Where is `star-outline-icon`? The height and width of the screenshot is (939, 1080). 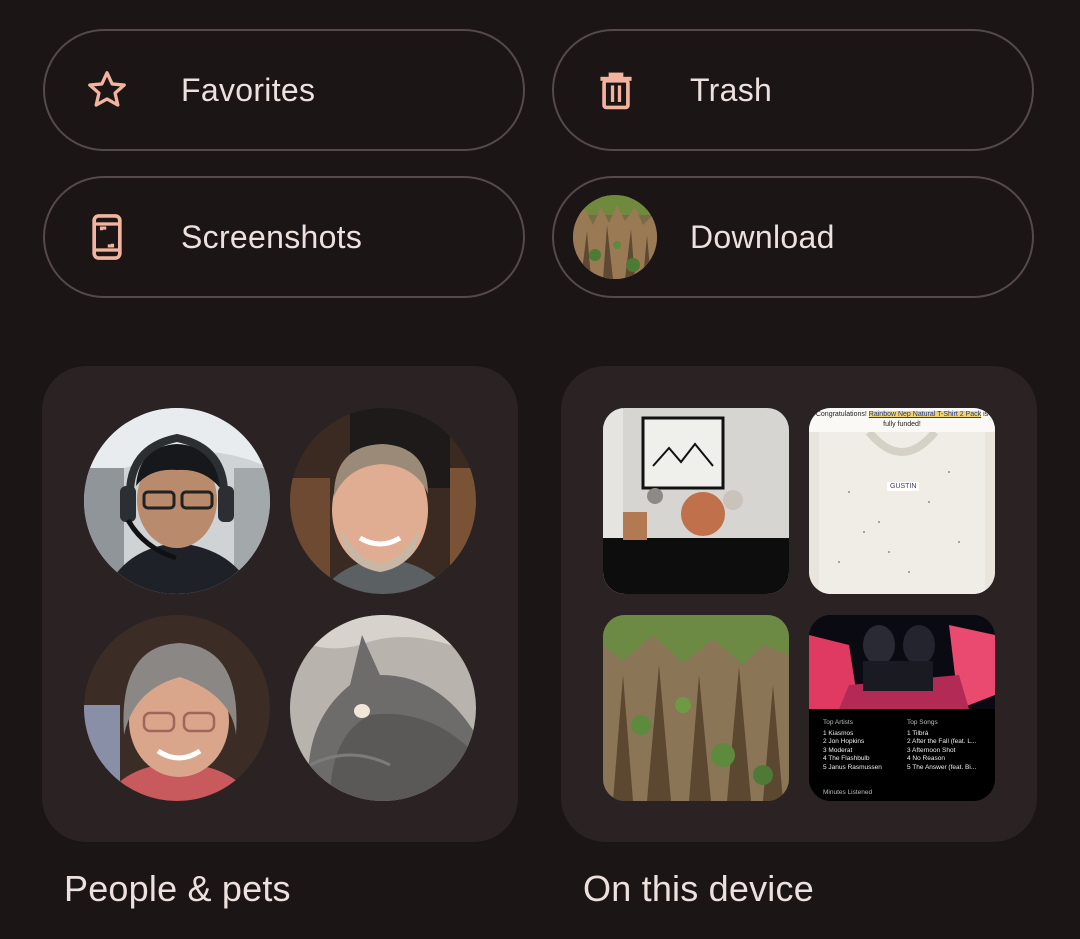 star-outline-icon is located at coordinates (107, 90).